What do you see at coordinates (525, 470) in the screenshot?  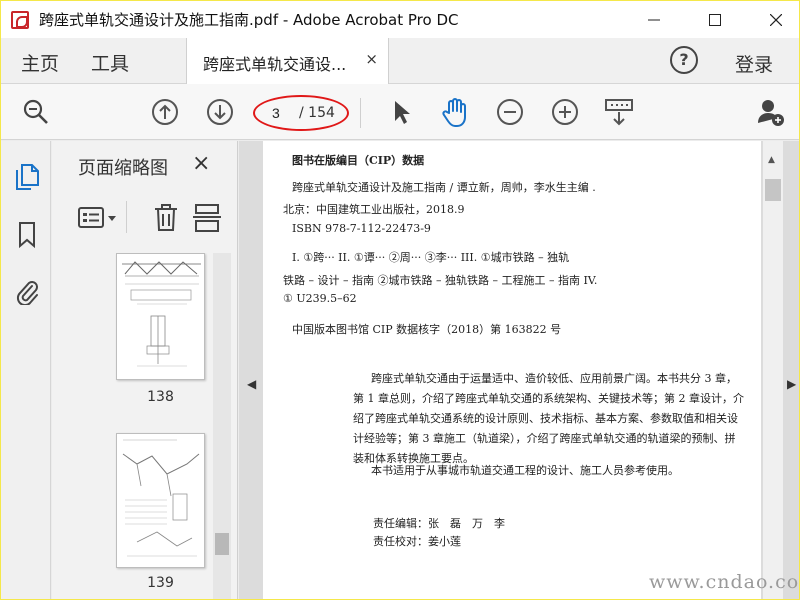 I see `summary-line: 本书适用于从事城市轨道交通工程的设计、施工人员参考使用。` at bounding box center [525, 470].